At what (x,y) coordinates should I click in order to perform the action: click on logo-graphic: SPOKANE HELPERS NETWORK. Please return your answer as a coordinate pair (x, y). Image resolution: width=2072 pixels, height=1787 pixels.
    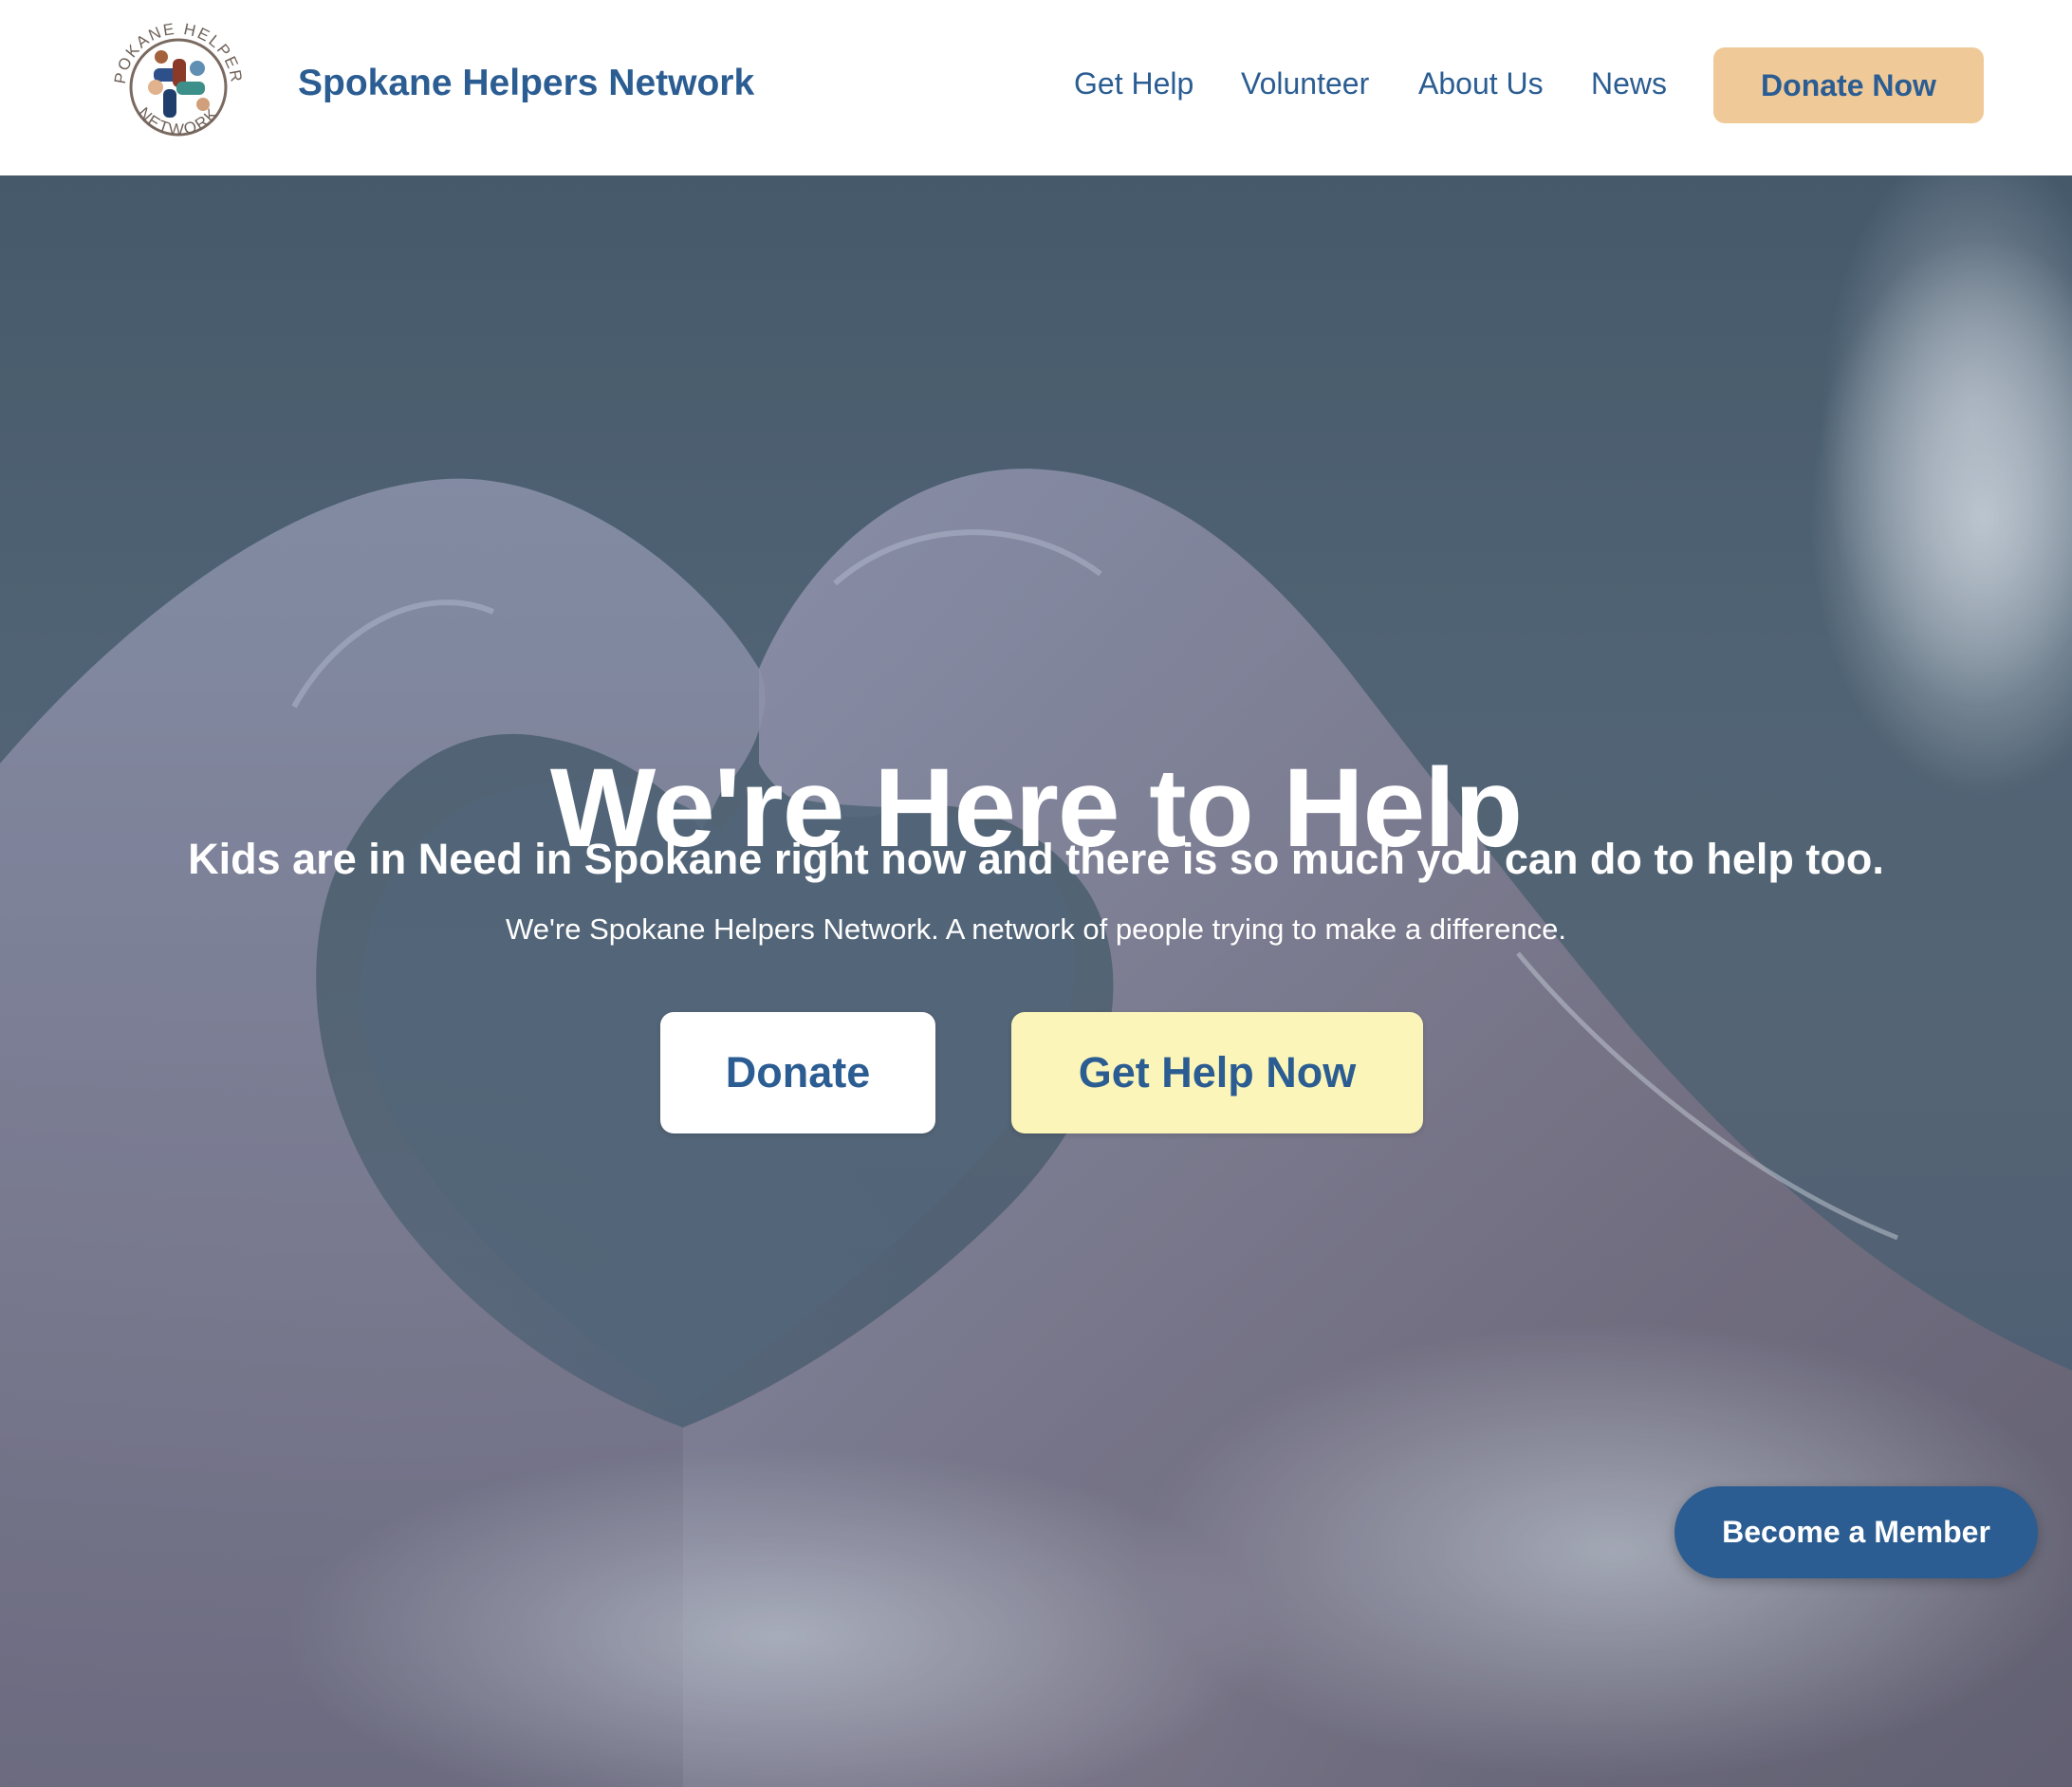
    Looking at the image, I should click on (171, 69).